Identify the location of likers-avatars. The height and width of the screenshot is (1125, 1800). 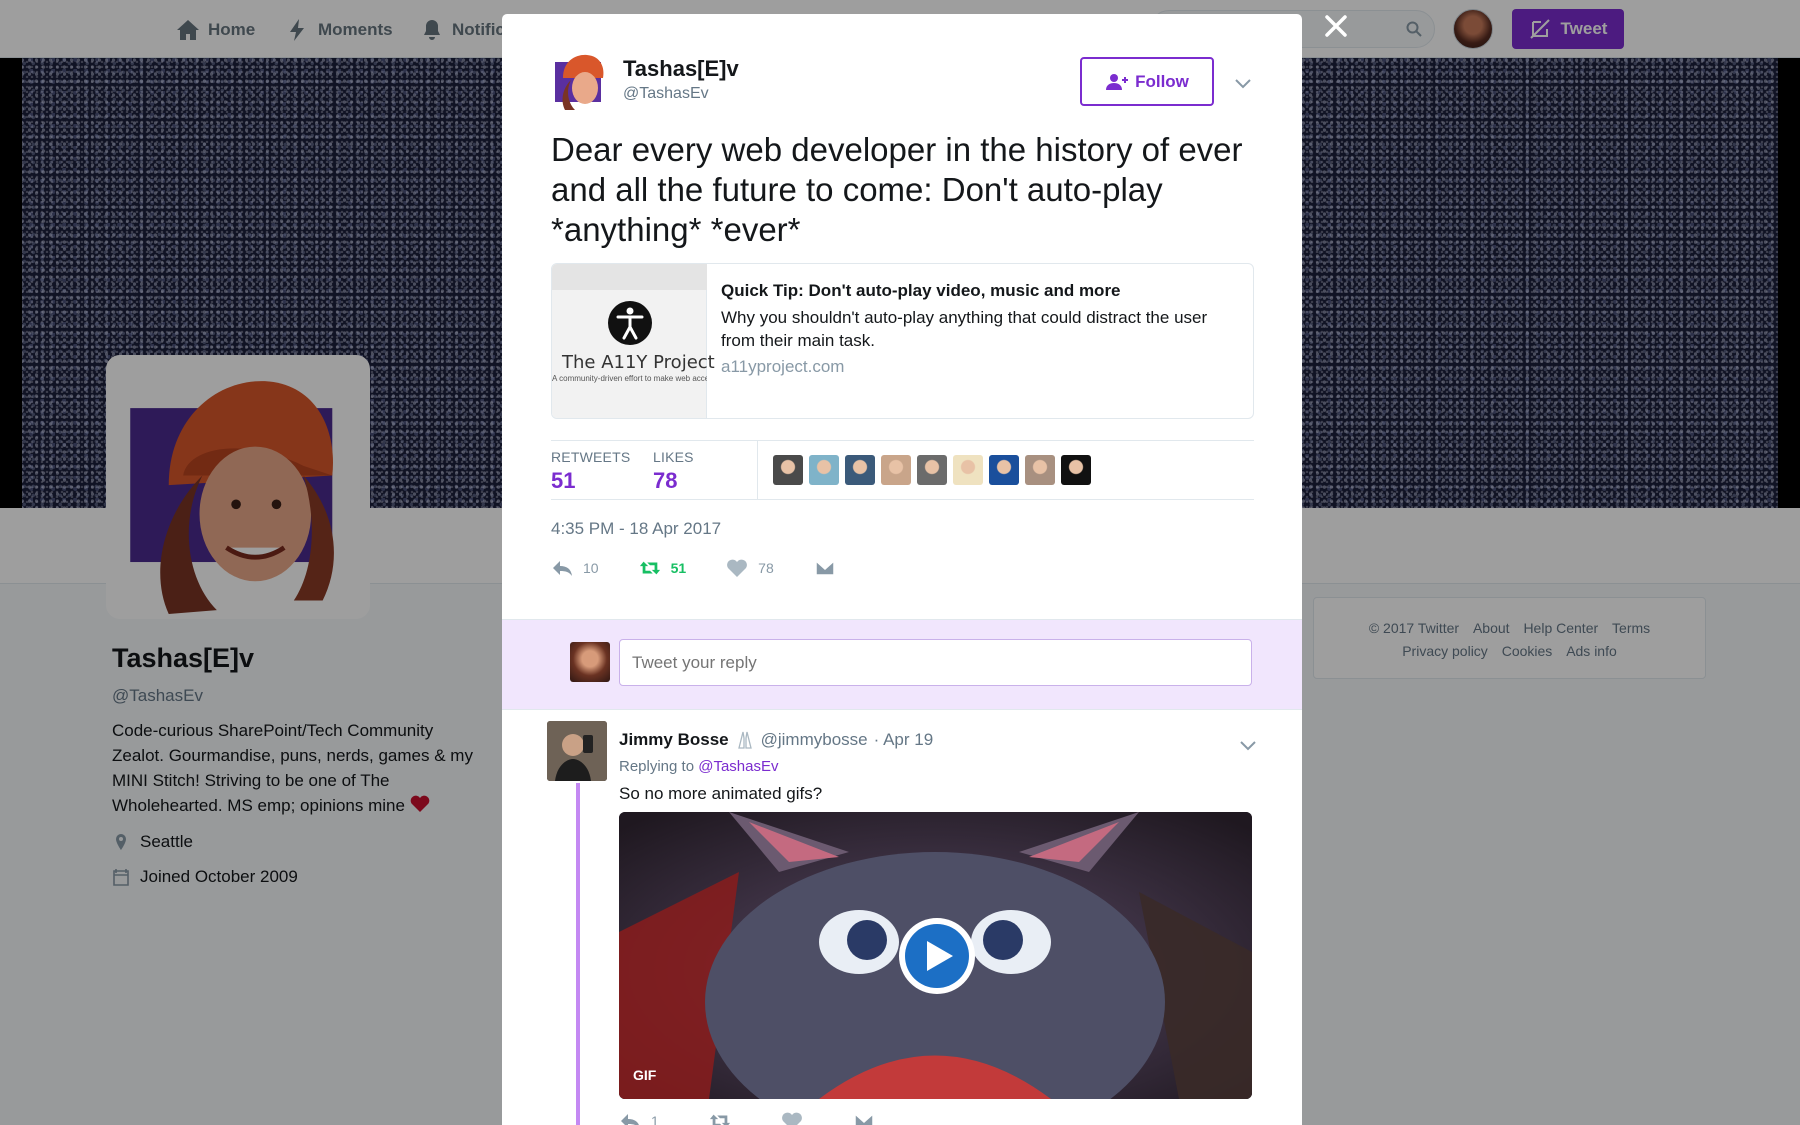
(932, 470).